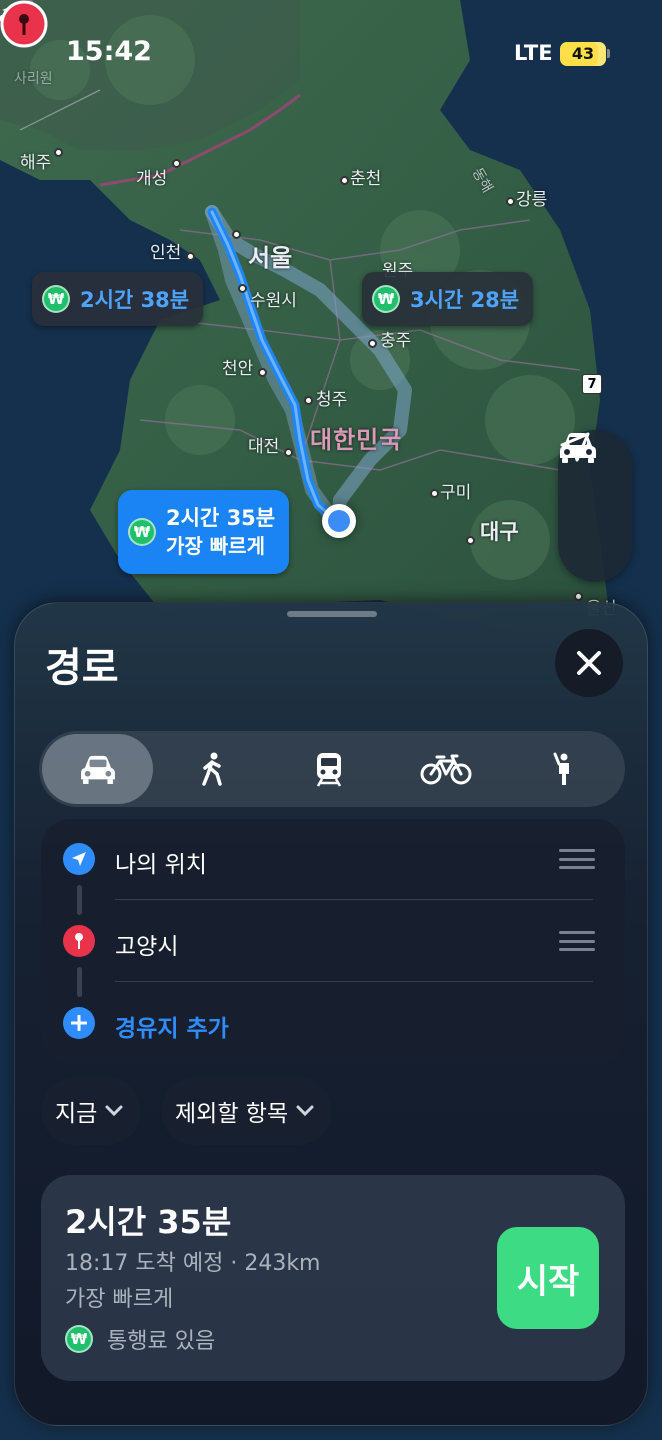  I want to click on walking-icon, so click(211, 769).